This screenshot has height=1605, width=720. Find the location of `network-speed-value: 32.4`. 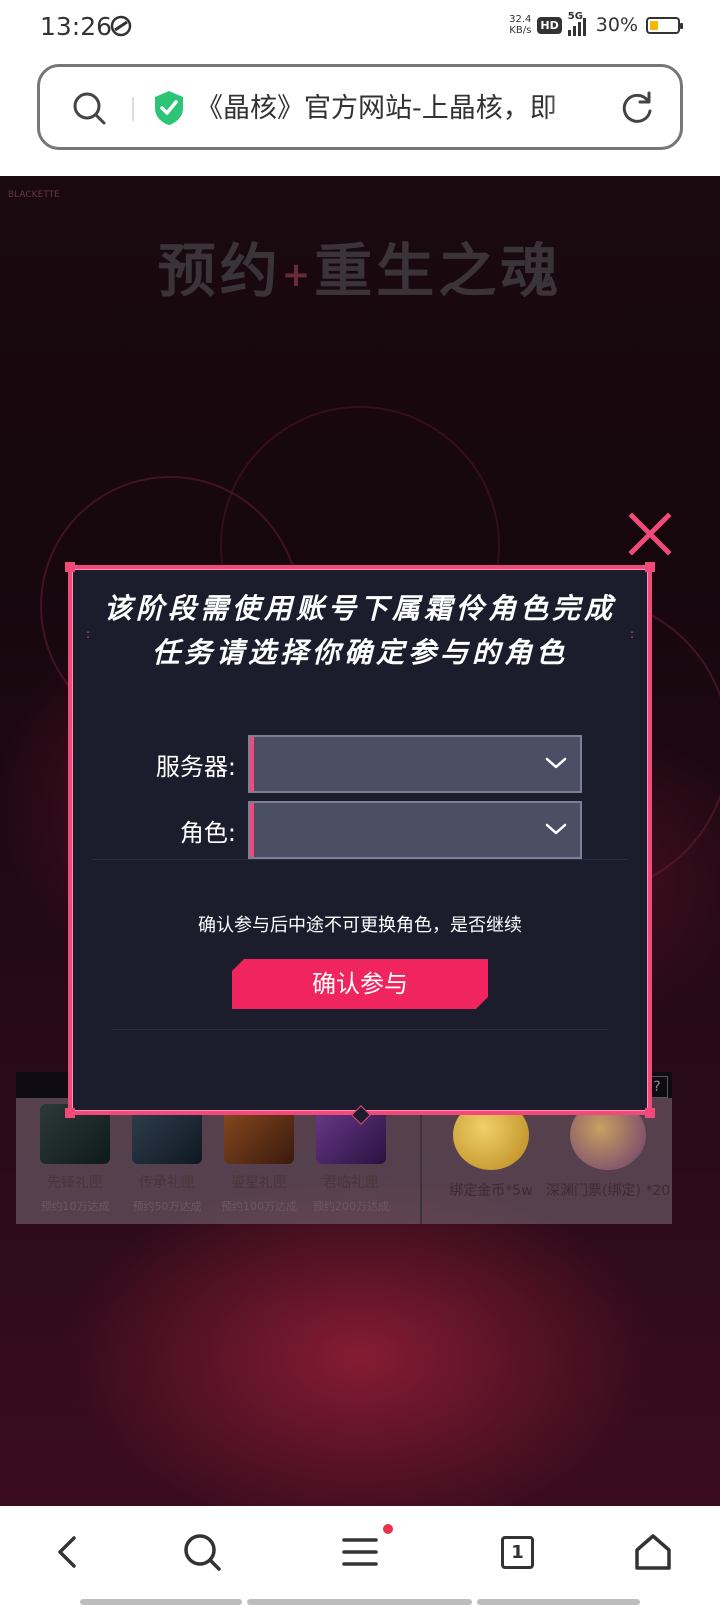

network-speed-value: 32.4 is located at coordinates (520, 19).